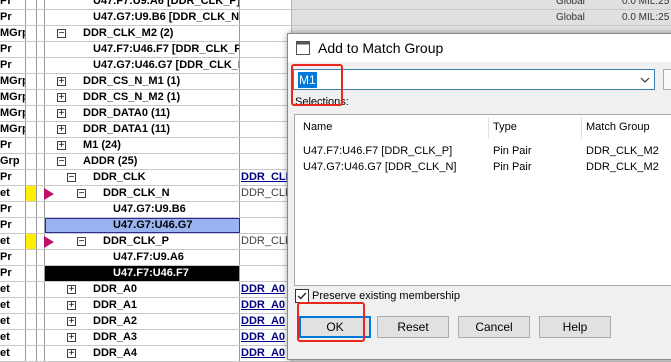 This screenshot has width=671, height=362. I want to click on row-name-cell: − DDR_CLK_P, so click(142, 241).